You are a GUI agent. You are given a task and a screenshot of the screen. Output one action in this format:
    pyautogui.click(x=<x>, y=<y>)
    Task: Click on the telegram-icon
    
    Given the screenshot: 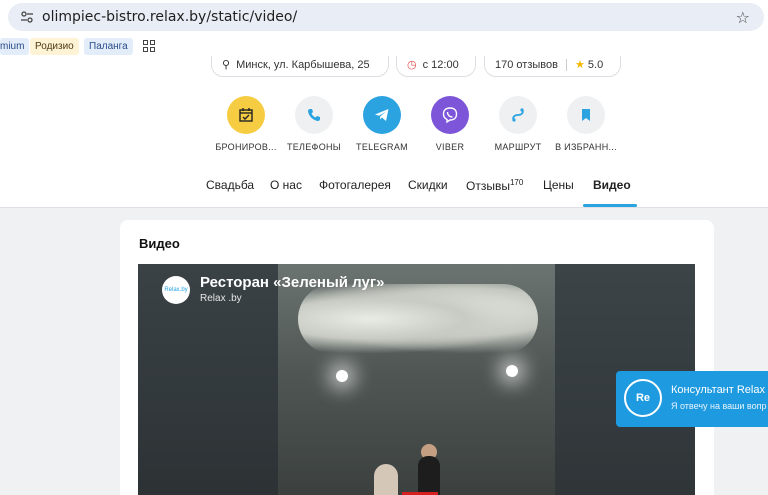 What is the action you would take?
    pyautogui.click(x=382, y=115)
    